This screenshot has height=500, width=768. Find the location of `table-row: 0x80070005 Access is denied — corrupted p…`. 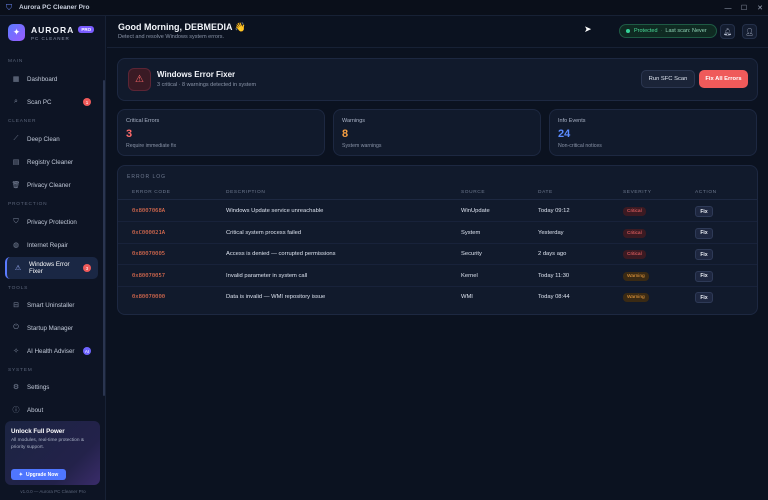

table-row: 0x80070005 Access is denied — corrupted p… is located at coordinates (437, 255).